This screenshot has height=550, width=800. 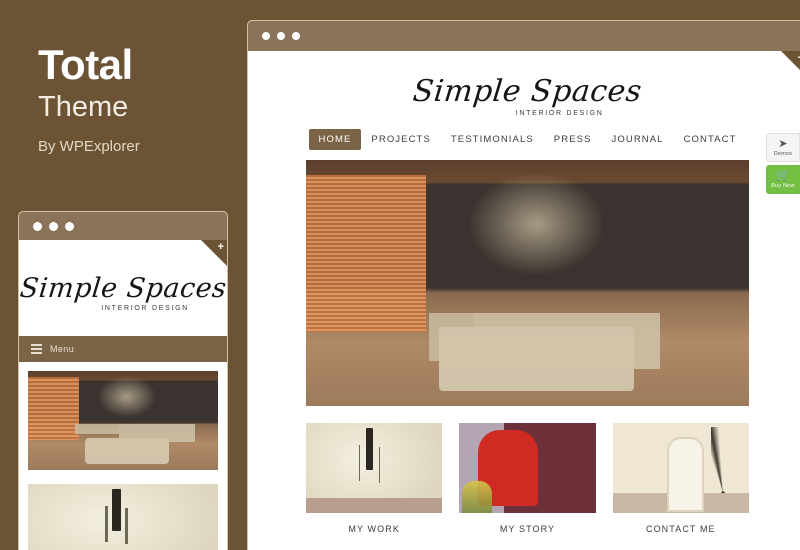 I want to click on desktop-logo-name: Simple Spaces, so click(x=527, y=91).